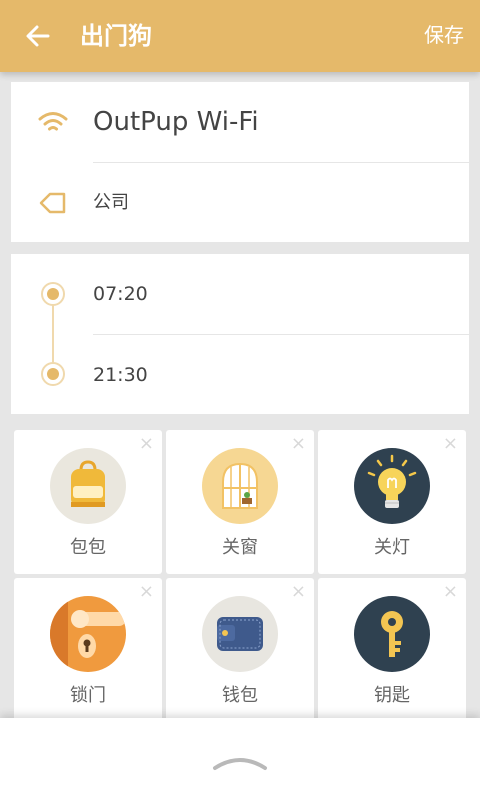 The image size is (480, 800). I want to click on item-tile-lock-door: × 锁门, so click(88, 650).